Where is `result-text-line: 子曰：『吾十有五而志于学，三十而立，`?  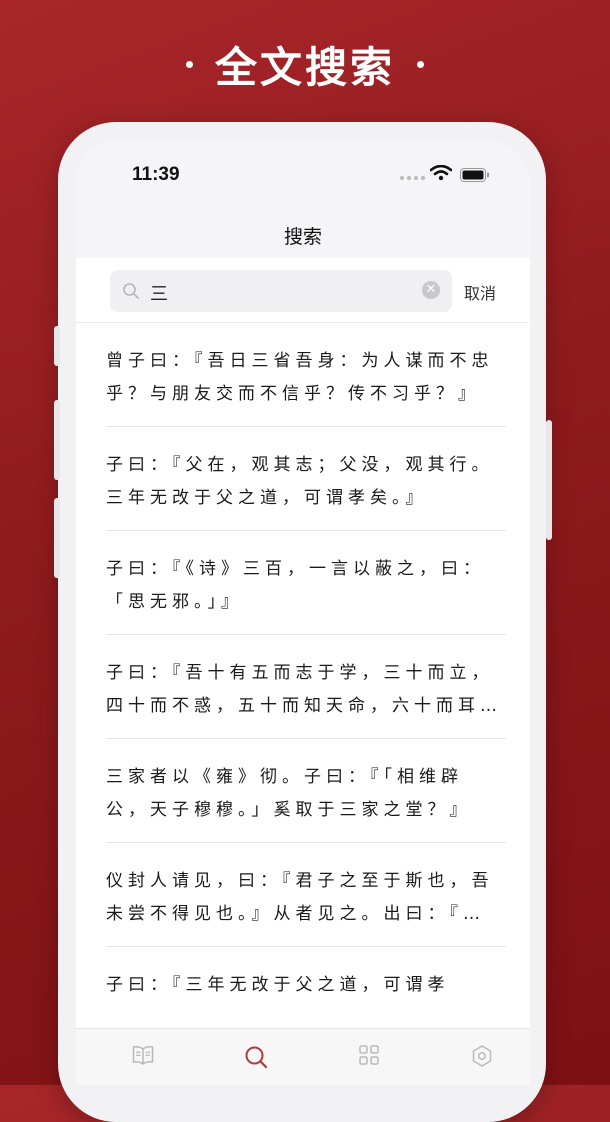 result-text-line: 子曰：『吾十有五而志于学，三十而立， is located at coordinates (300, 673).